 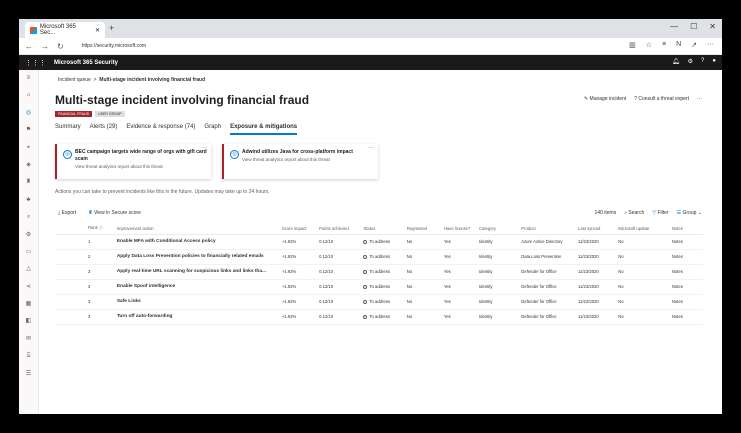 I want to click on column-header: Category, so click(x=498, y=229).